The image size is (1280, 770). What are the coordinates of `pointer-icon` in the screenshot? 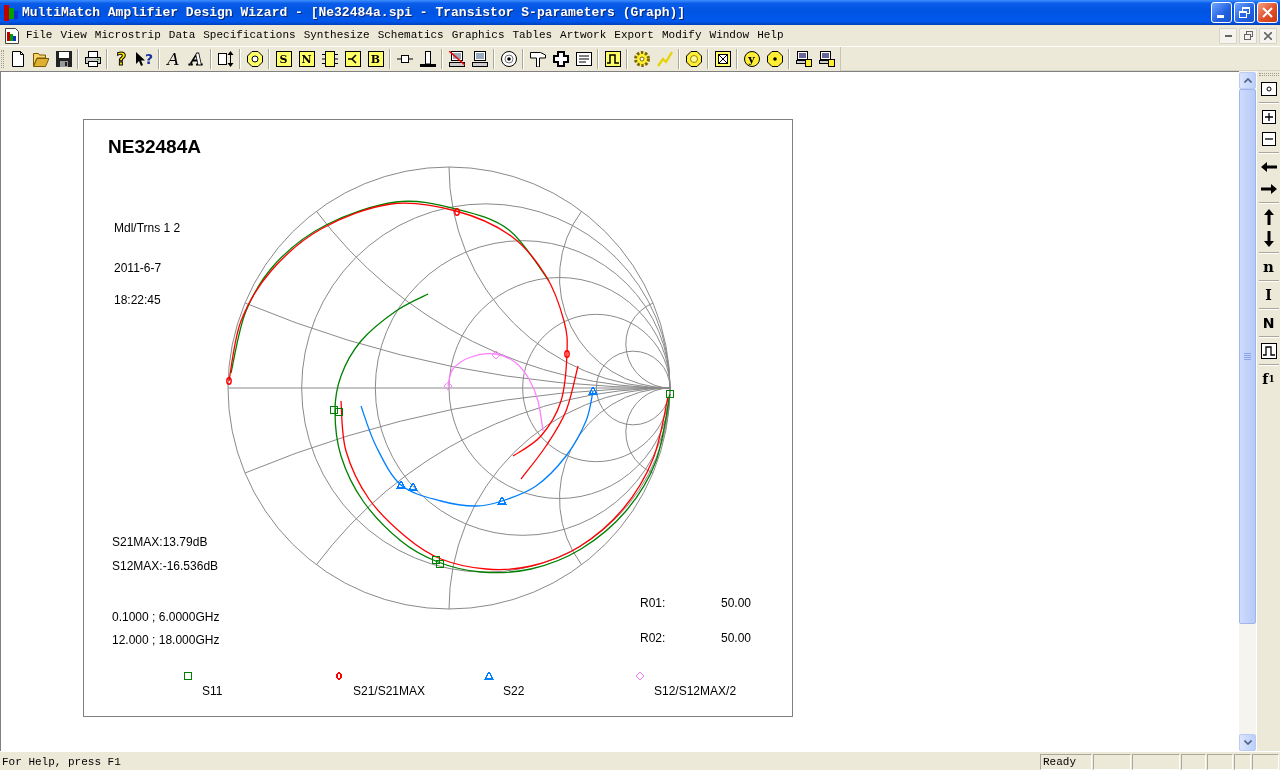 It's located at (140, 59).